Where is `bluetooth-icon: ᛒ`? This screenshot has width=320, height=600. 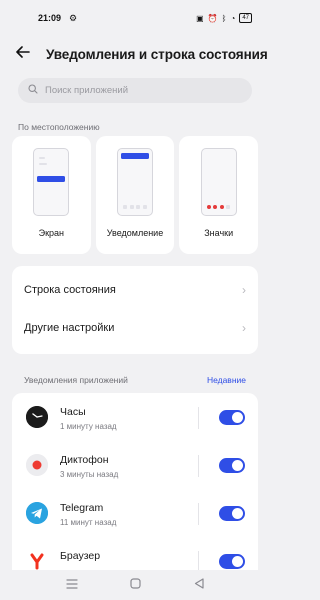
bluetooth-icon: ᛒ is located at coordinates (224, 18).